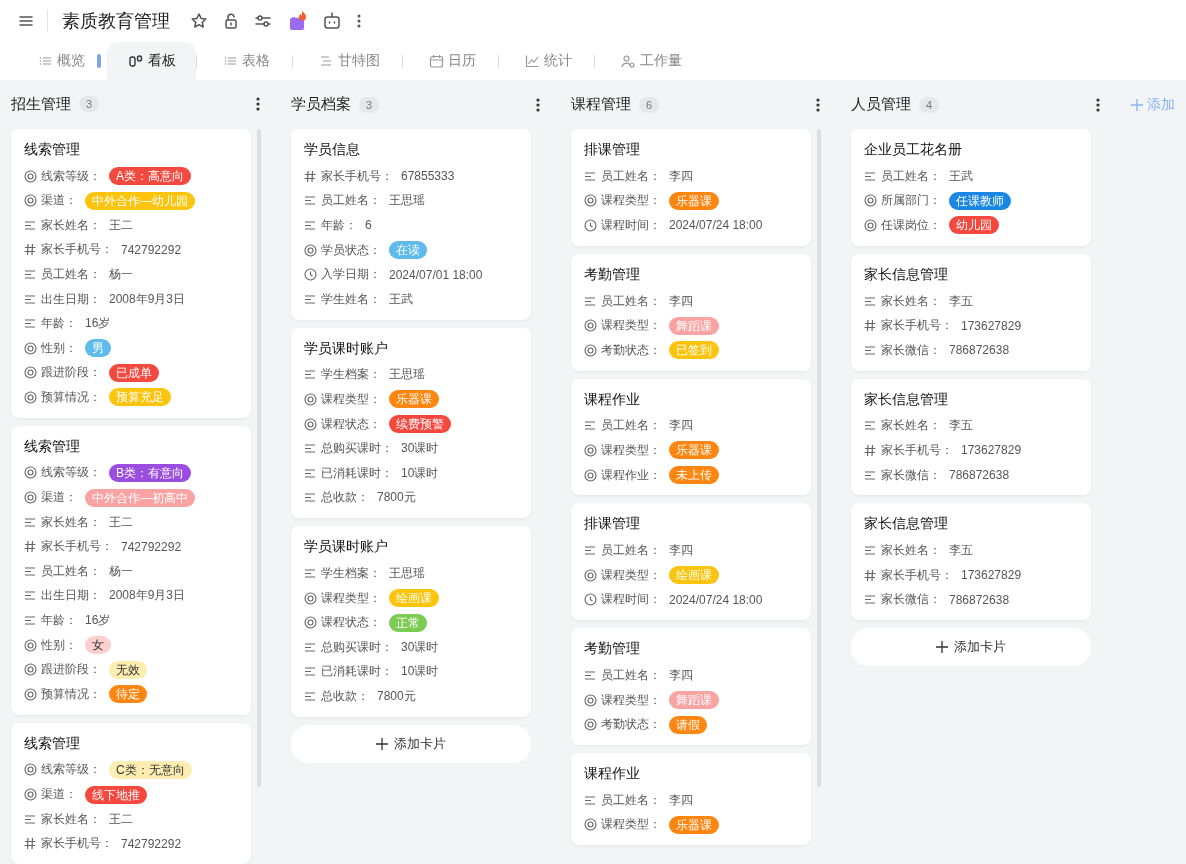 The image size is (1186, 864). What do you see at coordinates (347, 61) in the screenshot?
I see `view-tab: 甘特图` at bounding box center [347, 61].